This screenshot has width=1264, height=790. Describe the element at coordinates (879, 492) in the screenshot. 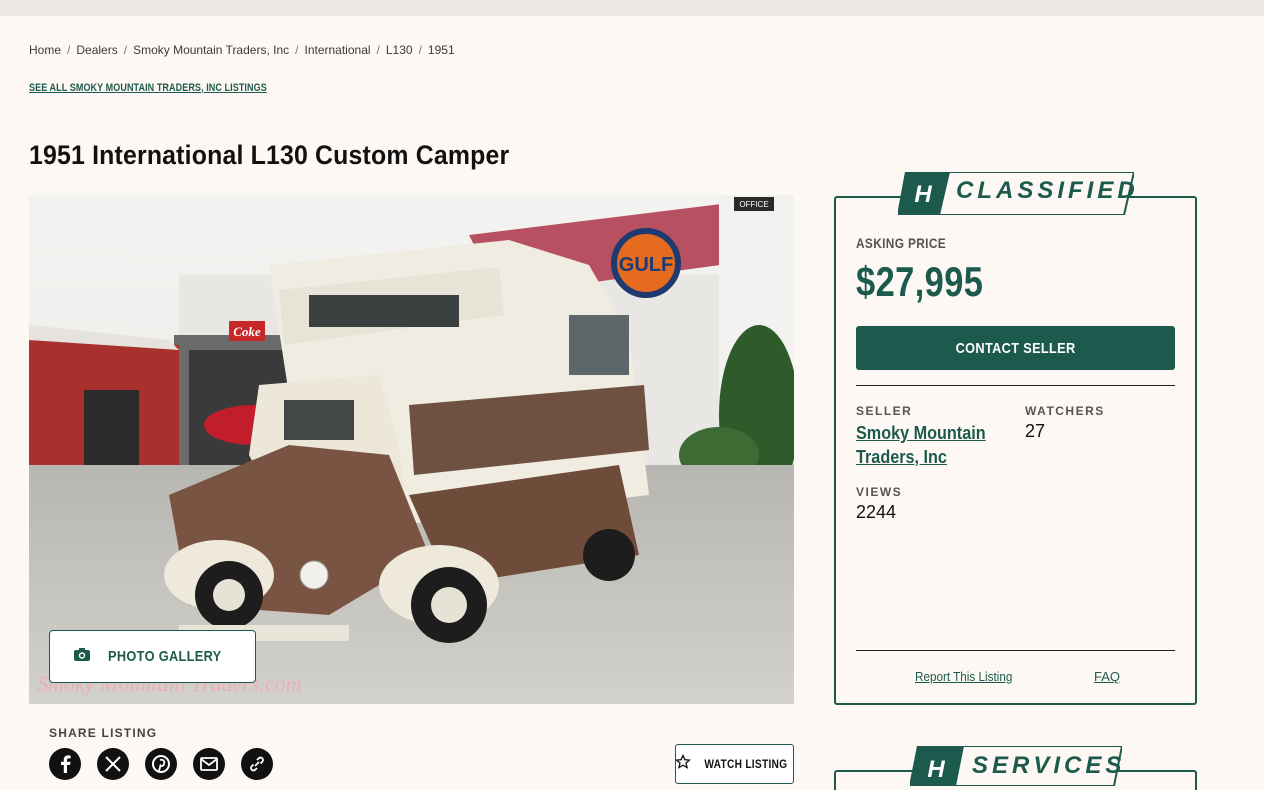

I see `views-label: VIEWS` at that location.